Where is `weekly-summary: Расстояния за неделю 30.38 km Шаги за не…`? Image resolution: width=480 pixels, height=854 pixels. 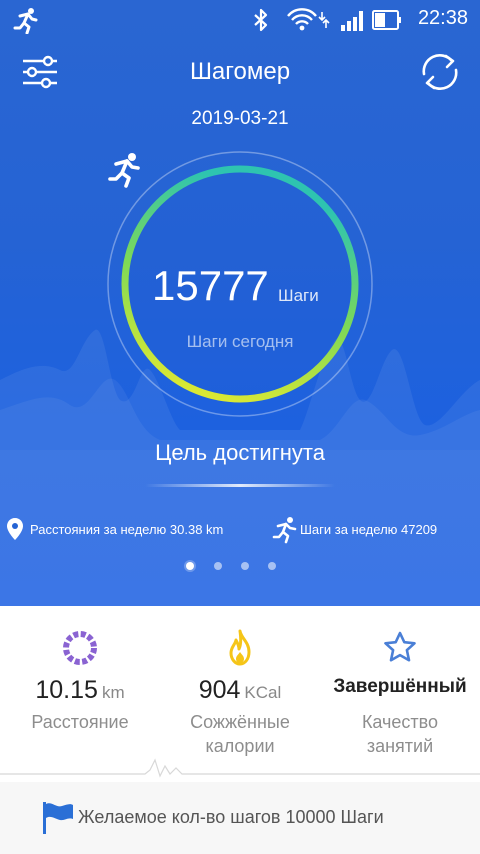 weekly-summary: Расстояния за неделю 30.38 km Шаги за не… is located at coordinates (240, 530).